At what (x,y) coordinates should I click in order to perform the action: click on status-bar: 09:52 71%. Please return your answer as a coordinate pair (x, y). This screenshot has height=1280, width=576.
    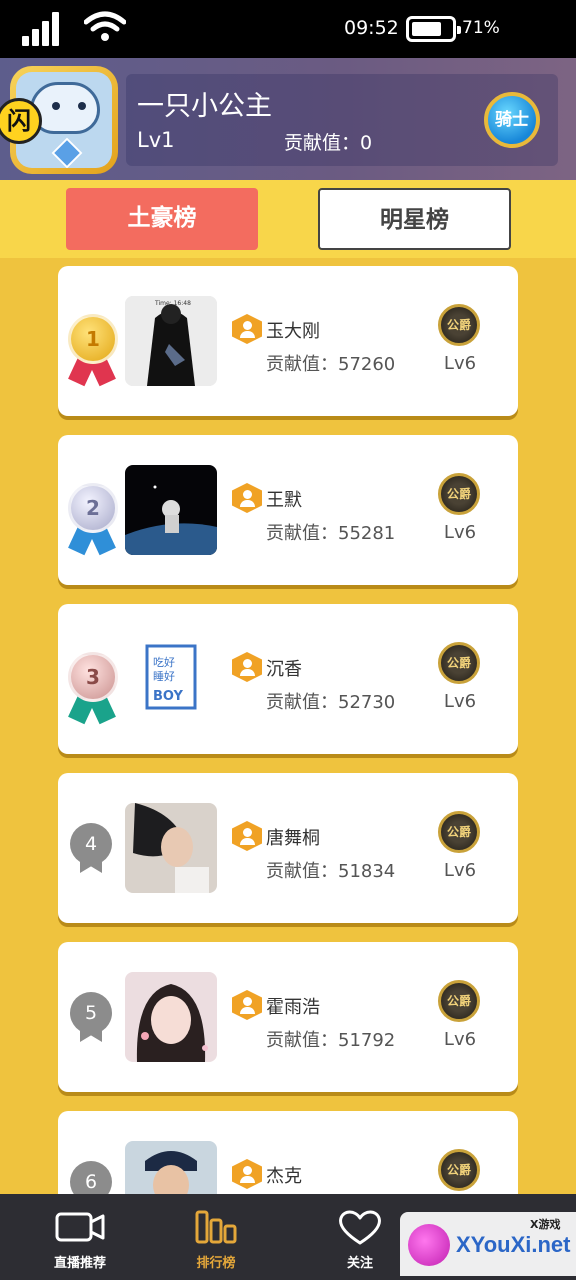
    Looking at the image, I should click on (288, 29).